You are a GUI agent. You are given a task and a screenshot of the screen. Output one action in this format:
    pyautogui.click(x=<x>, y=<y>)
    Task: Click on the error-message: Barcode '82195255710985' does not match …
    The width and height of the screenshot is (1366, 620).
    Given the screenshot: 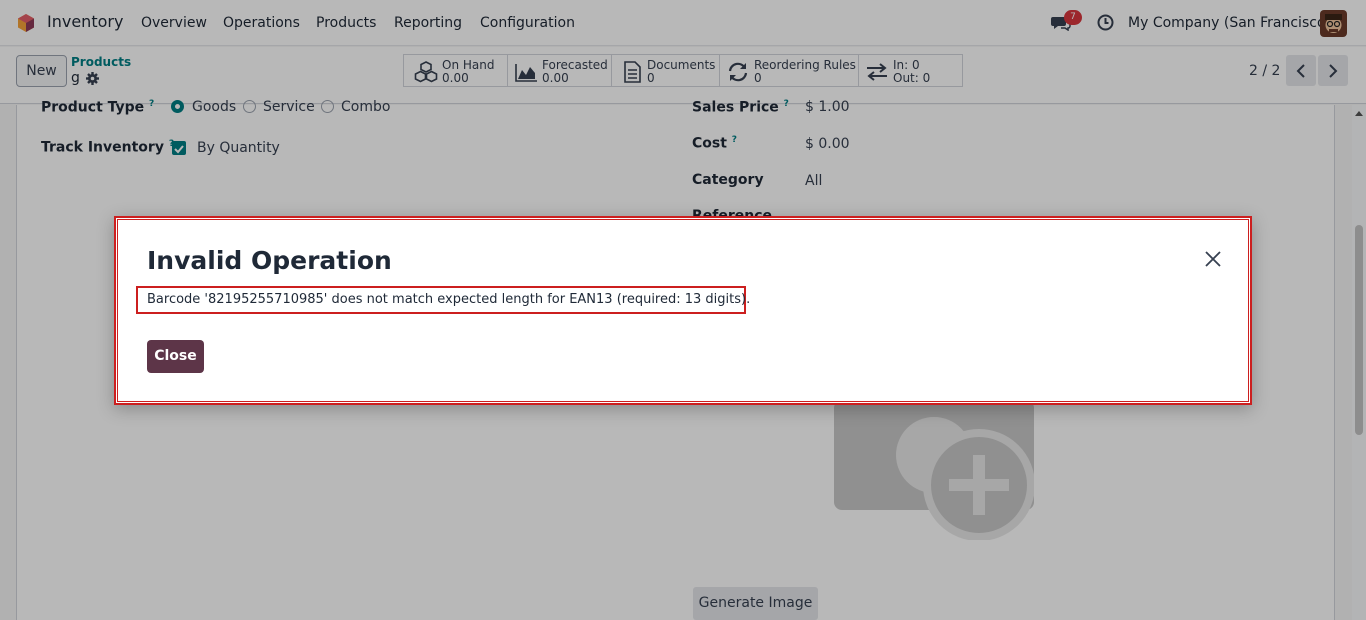 What is the action you would take?
    pyautogui.click(x=449, y=299)
    